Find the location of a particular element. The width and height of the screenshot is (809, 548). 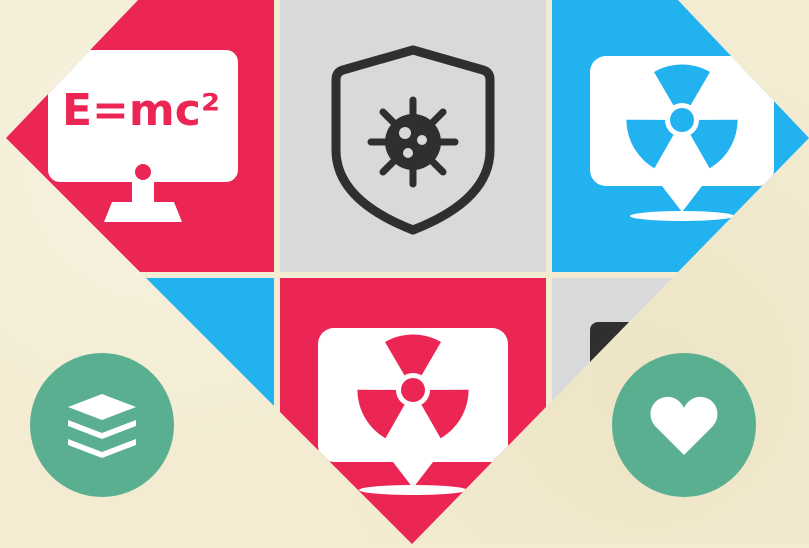

heart-icon is located at coordinates (684, 425).